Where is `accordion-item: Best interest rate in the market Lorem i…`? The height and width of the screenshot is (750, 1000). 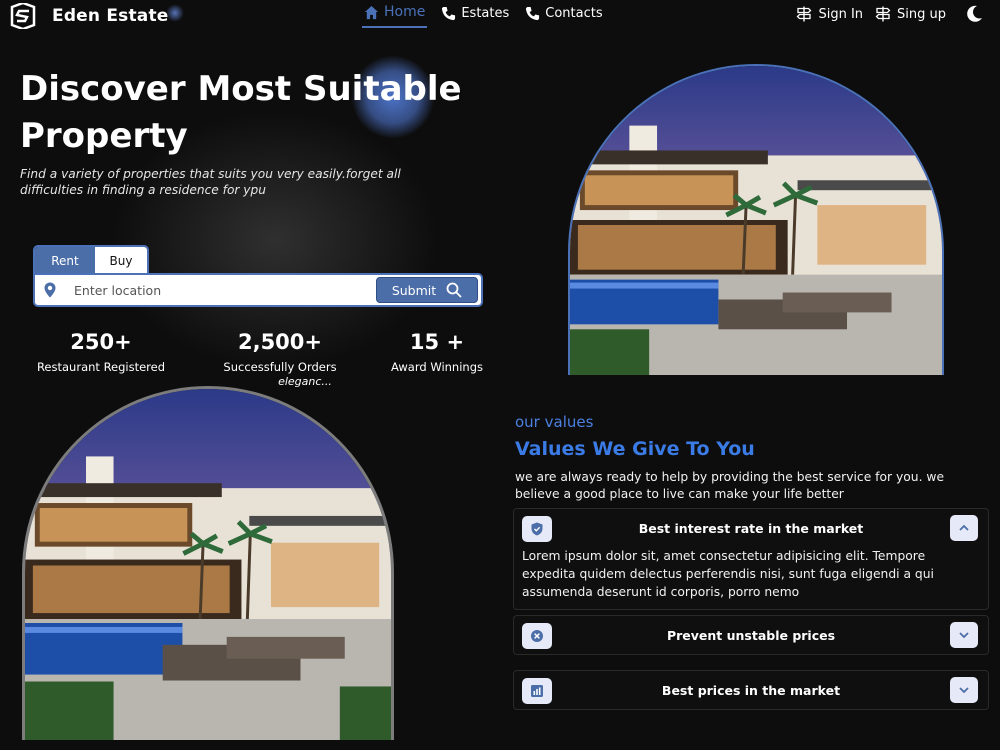 accordion-item: Best interest rate in the market Lorem i… is located at coordinates (751, 559).